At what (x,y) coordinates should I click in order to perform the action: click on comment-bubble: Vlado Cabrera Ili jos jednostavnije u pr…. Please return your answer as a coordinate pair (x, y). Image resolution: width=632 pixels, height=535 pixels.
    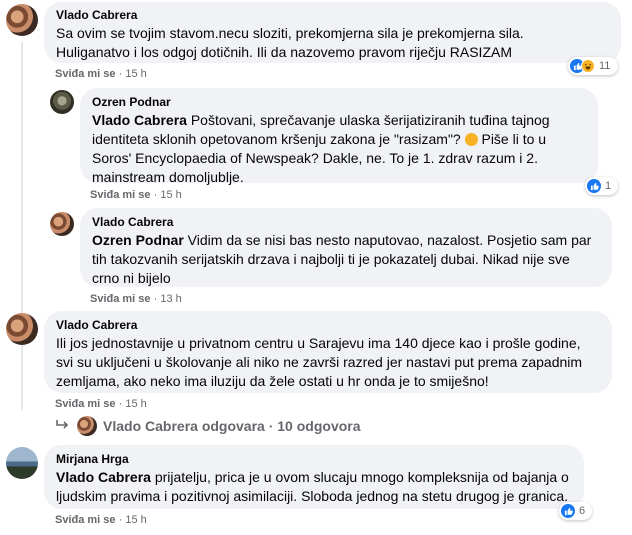
    Looking at the image, I should click on (328, 352).